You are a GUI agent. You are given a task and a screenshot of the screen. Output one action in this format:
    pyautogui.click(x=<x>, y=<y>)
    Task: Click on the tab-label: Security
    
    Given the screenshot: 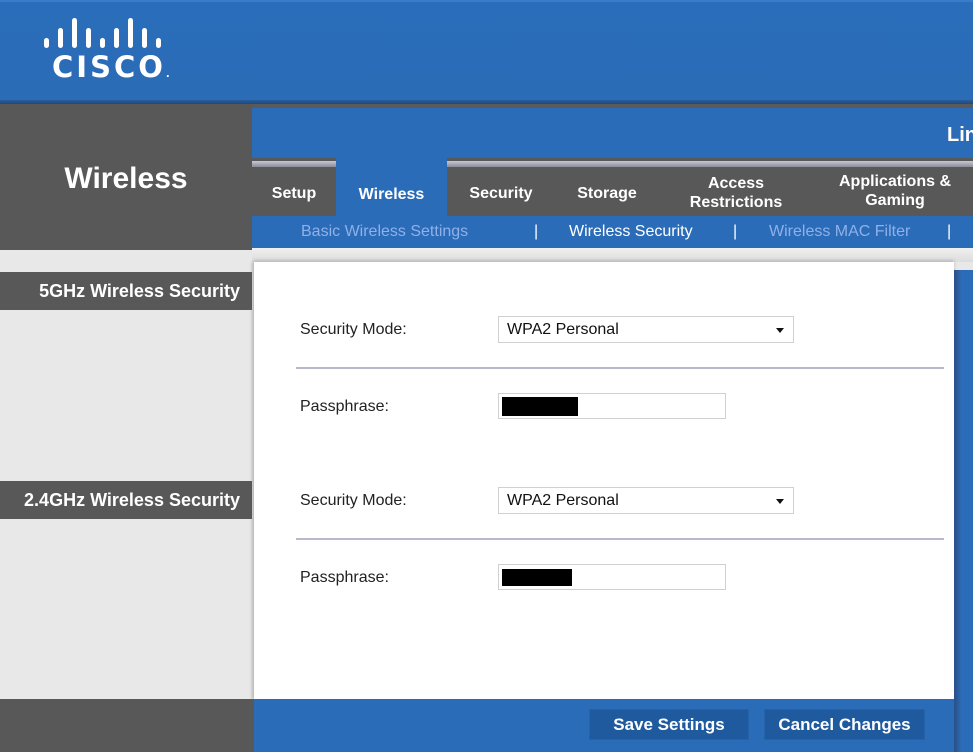 What is the action you would take?
    pyautogui.click(x=501, y=193)
    